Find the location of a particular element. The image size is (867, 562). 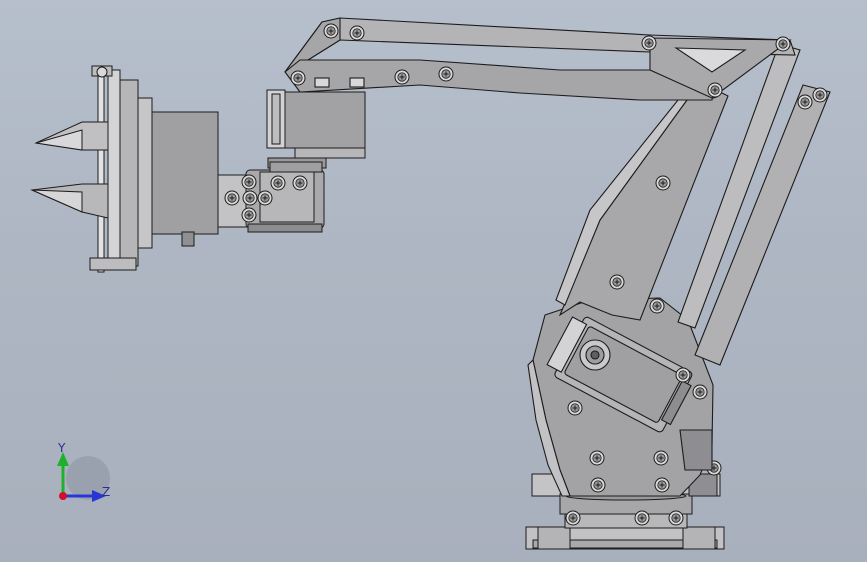

gripper-assembly is located at coordinates (124, 169).